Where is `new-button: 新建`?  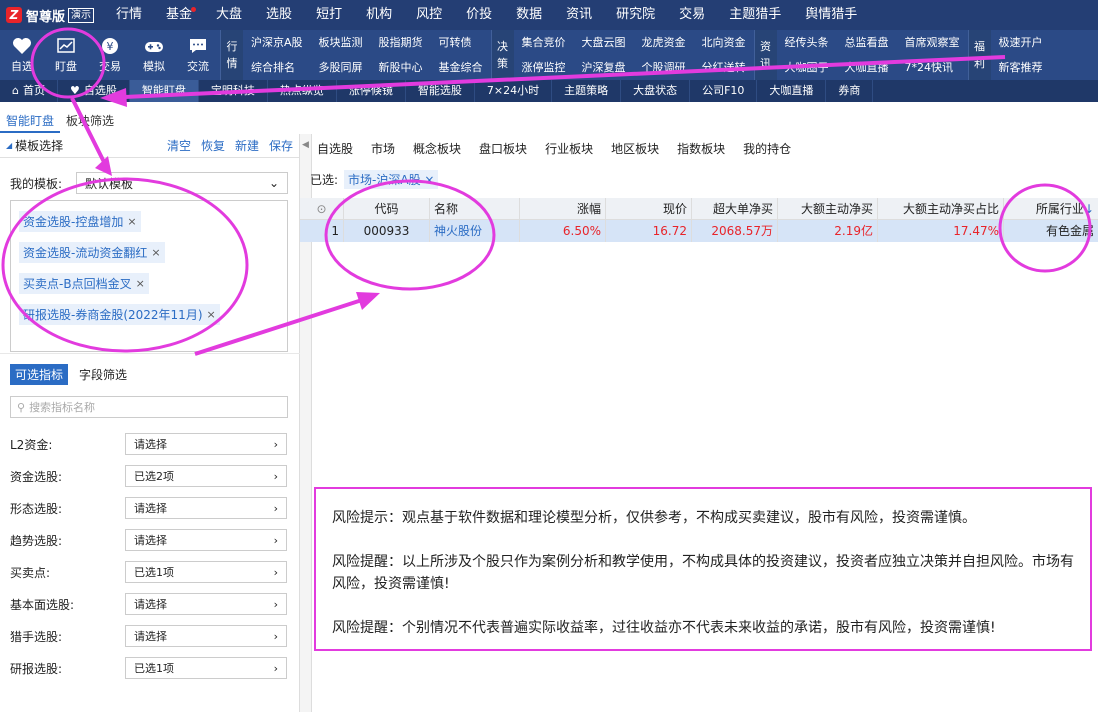 new-button: 新建 is located at coordinates (247, 145).